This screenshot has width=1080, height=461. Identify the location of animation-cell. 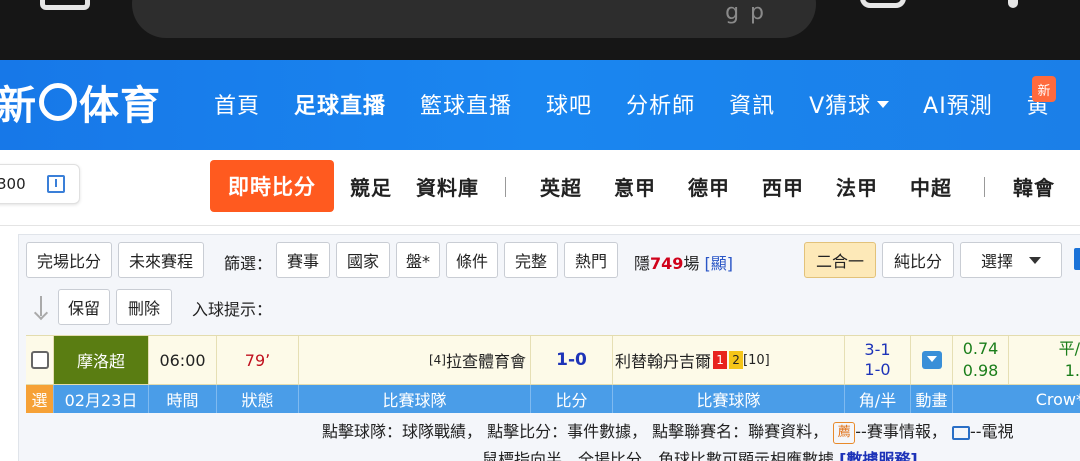
(932, 360).